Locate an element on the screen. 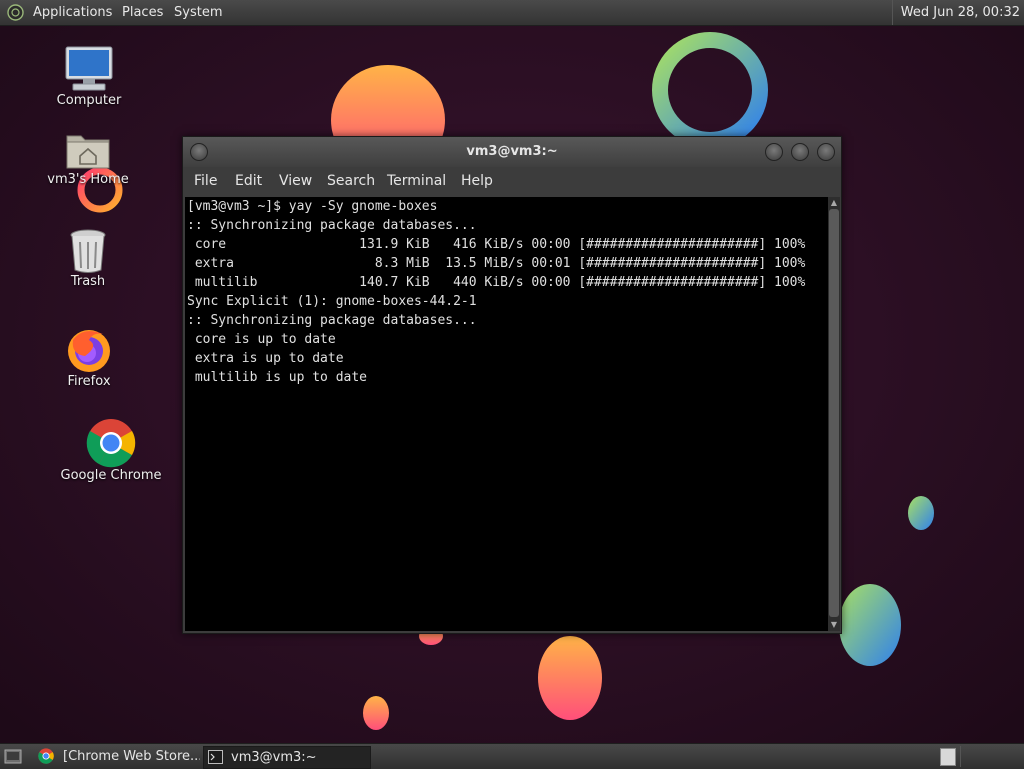  firefox-icon is located at coordinates (89, 351).